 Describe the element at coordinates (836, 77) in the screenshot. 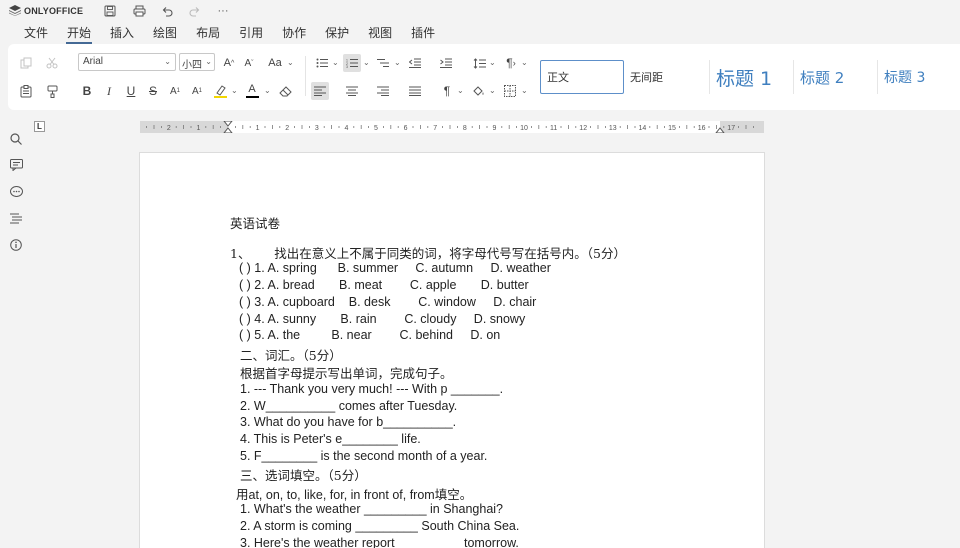

I see `style-heading-2: 标题 2` at that location.